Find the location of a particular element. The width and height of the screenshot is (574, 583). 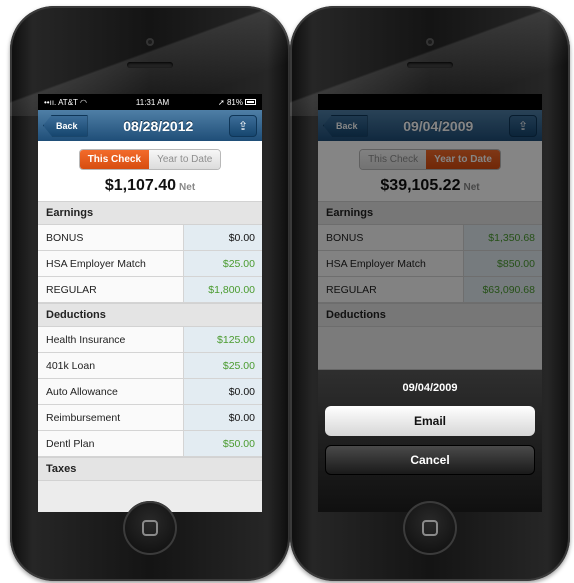

cancel-button: Cancel is located at coordinates (430, 460).